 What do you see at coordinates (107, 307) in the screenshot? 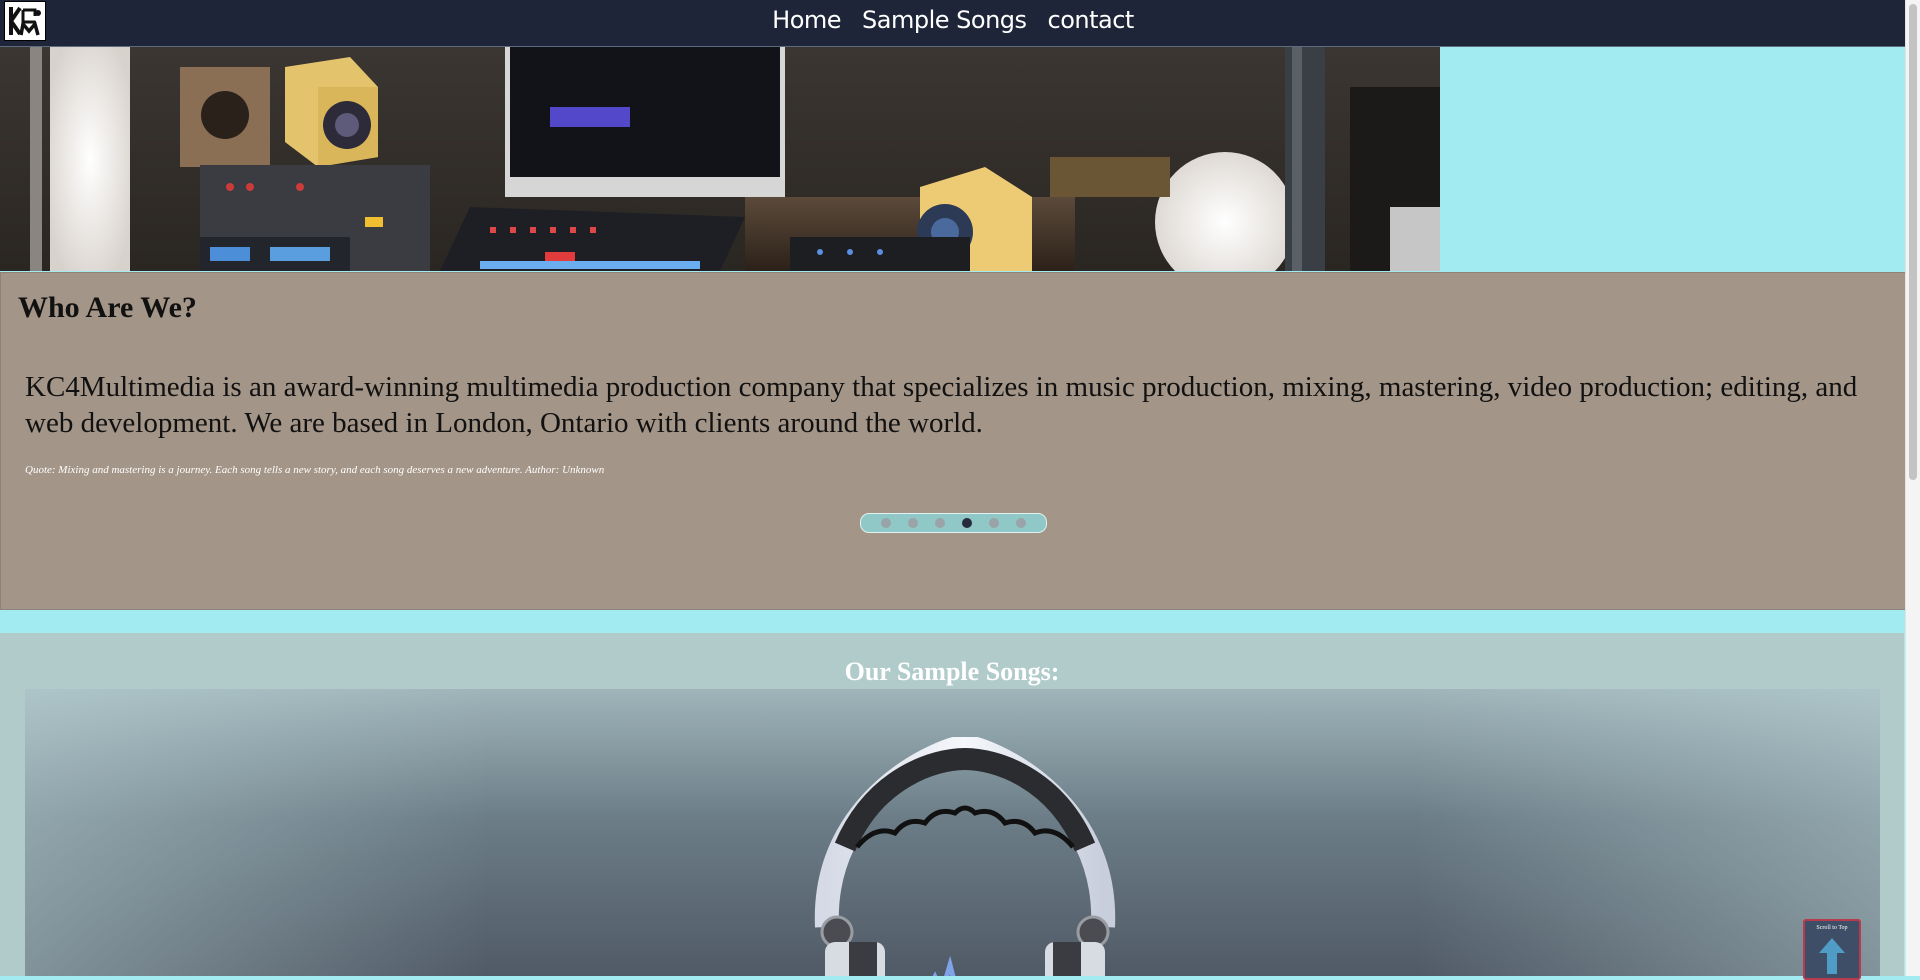
I see `about-heading: Who Are We?` at bounding box center [107, 307].